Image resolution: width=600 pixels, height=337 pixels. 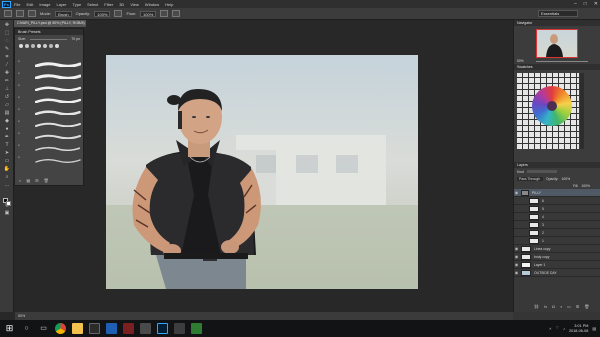 What do you see at coordinates (92, 4) in the screenshot?
I see `menu-select: Select` at bounding box center [92, 4].